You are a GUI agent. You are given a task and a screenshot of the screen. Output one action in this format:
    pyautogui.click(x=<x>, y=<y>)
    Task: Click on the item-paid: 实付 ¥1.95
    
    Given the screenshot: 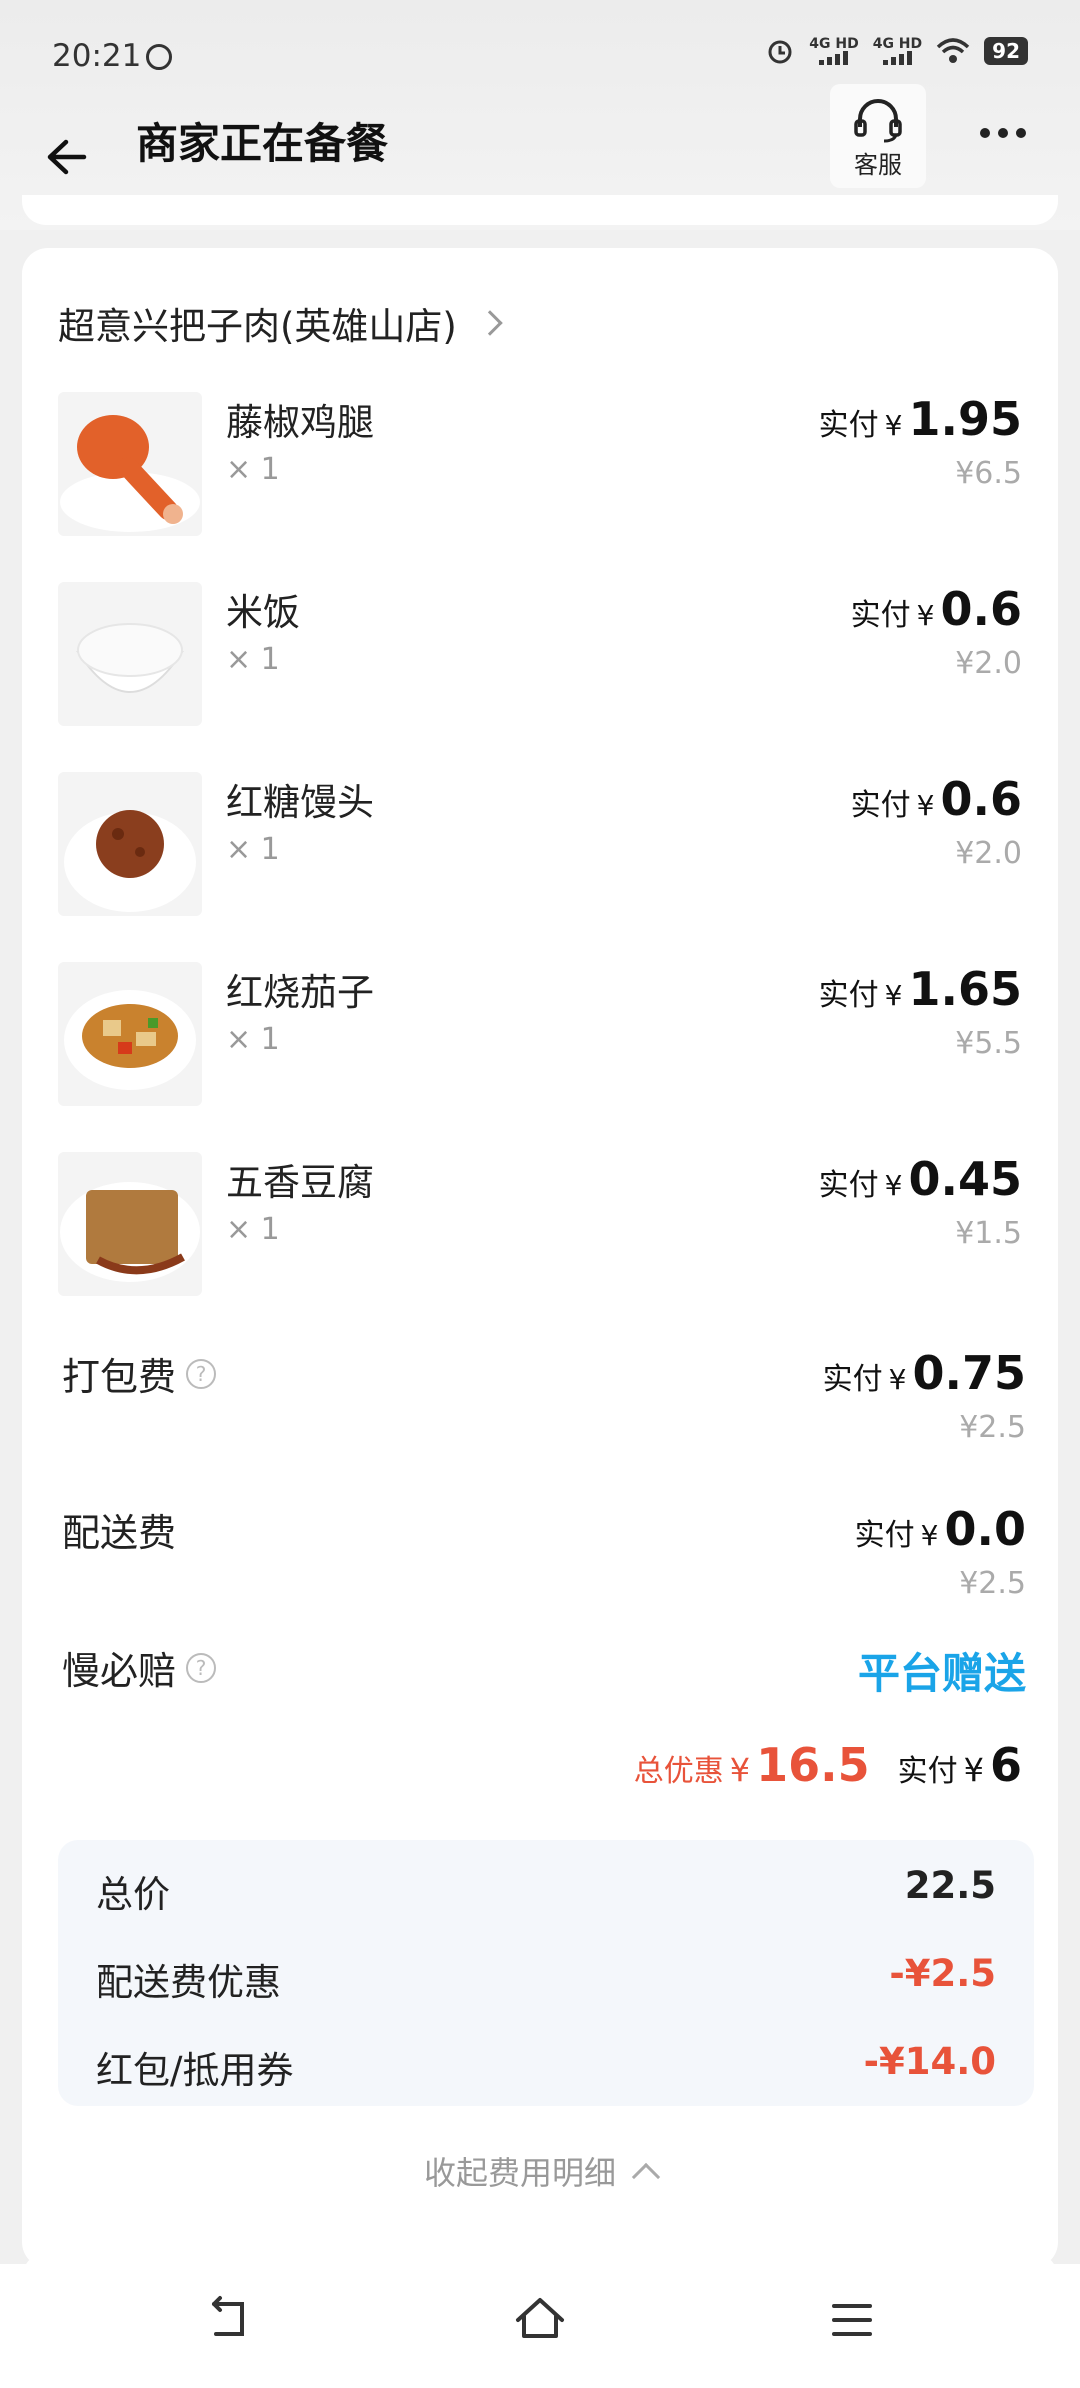 What is the action you would take?
    pyautogui.click(x=920, y=419)
    